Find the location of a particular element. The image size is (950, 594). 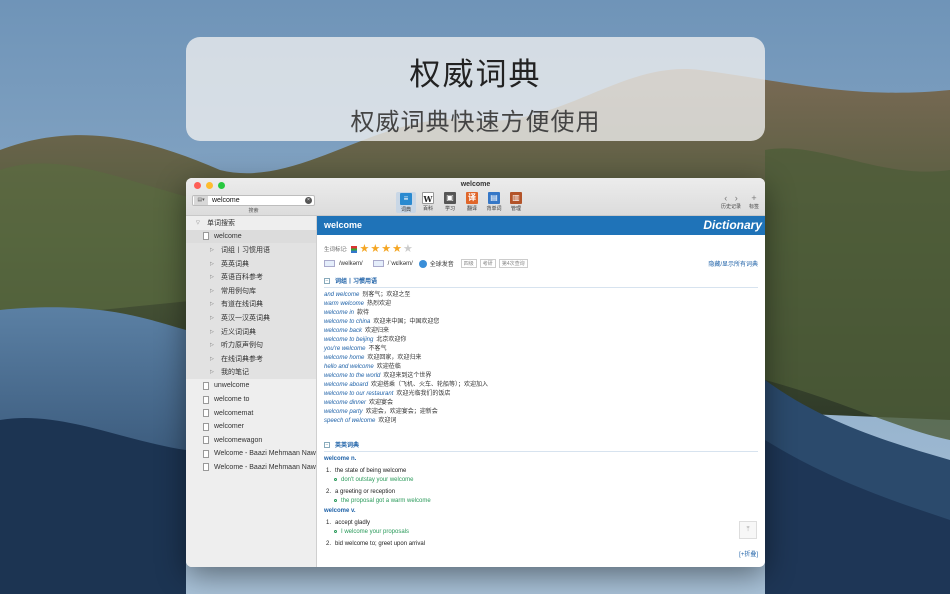

disclosure-down-icon: ▽ is located at coordinates (199, 223).